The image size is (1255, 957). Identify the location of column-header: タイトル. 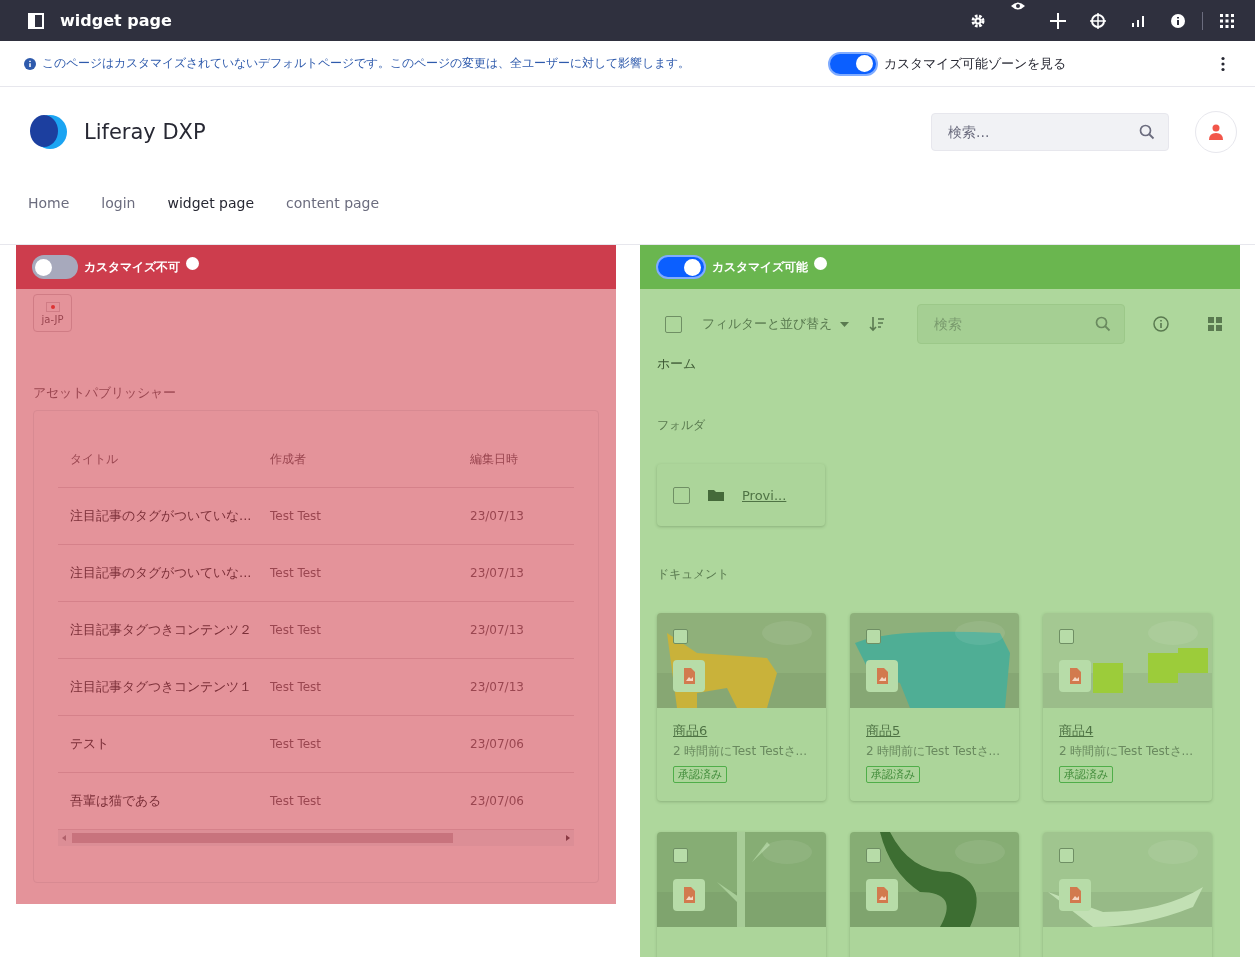
(94, 459).